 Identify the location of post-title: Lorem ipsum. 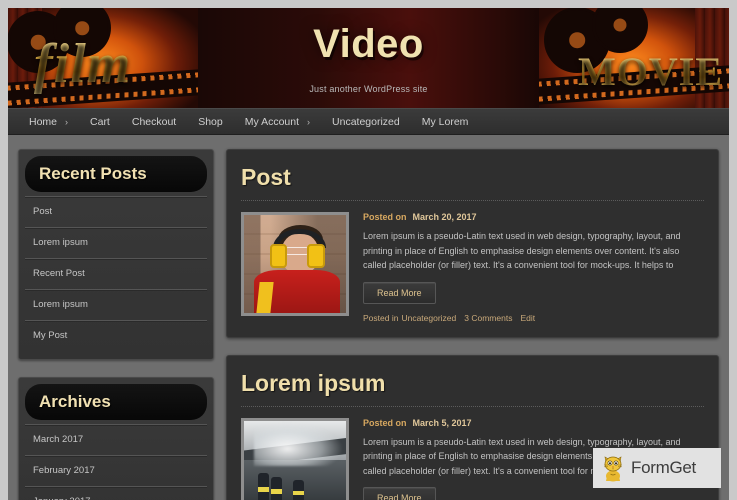
(472, 383).